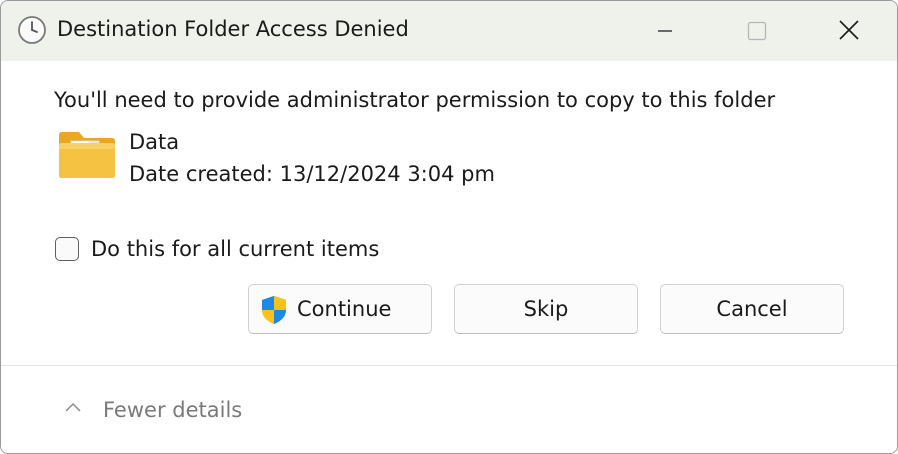 The height and width of the screenshot is (454, 898). I want to click on minimize-button, so click(665, 31).